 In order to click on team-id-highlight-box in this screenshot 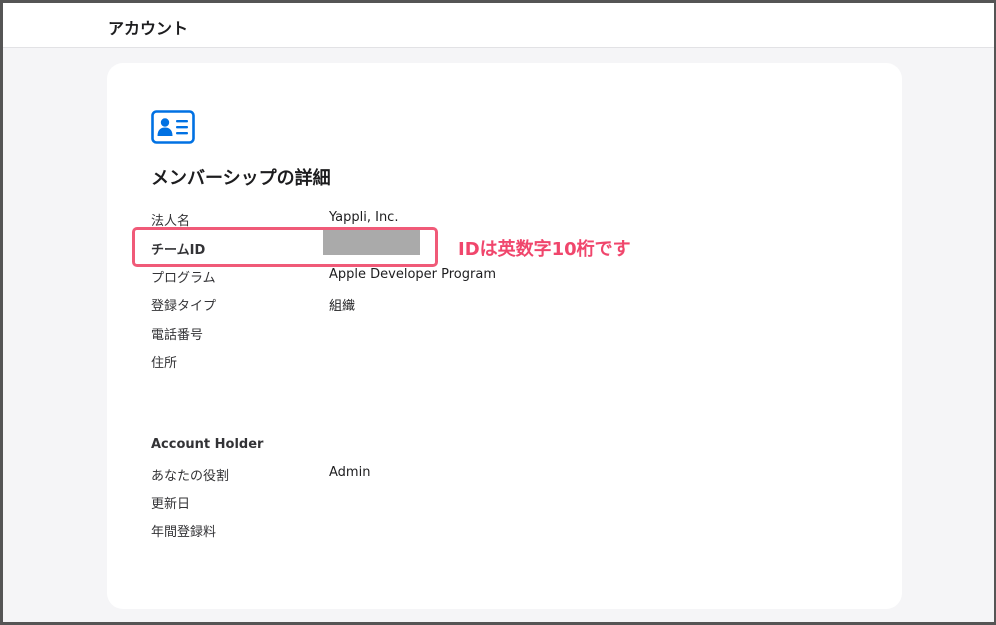, I will do `click(285, 247)`.